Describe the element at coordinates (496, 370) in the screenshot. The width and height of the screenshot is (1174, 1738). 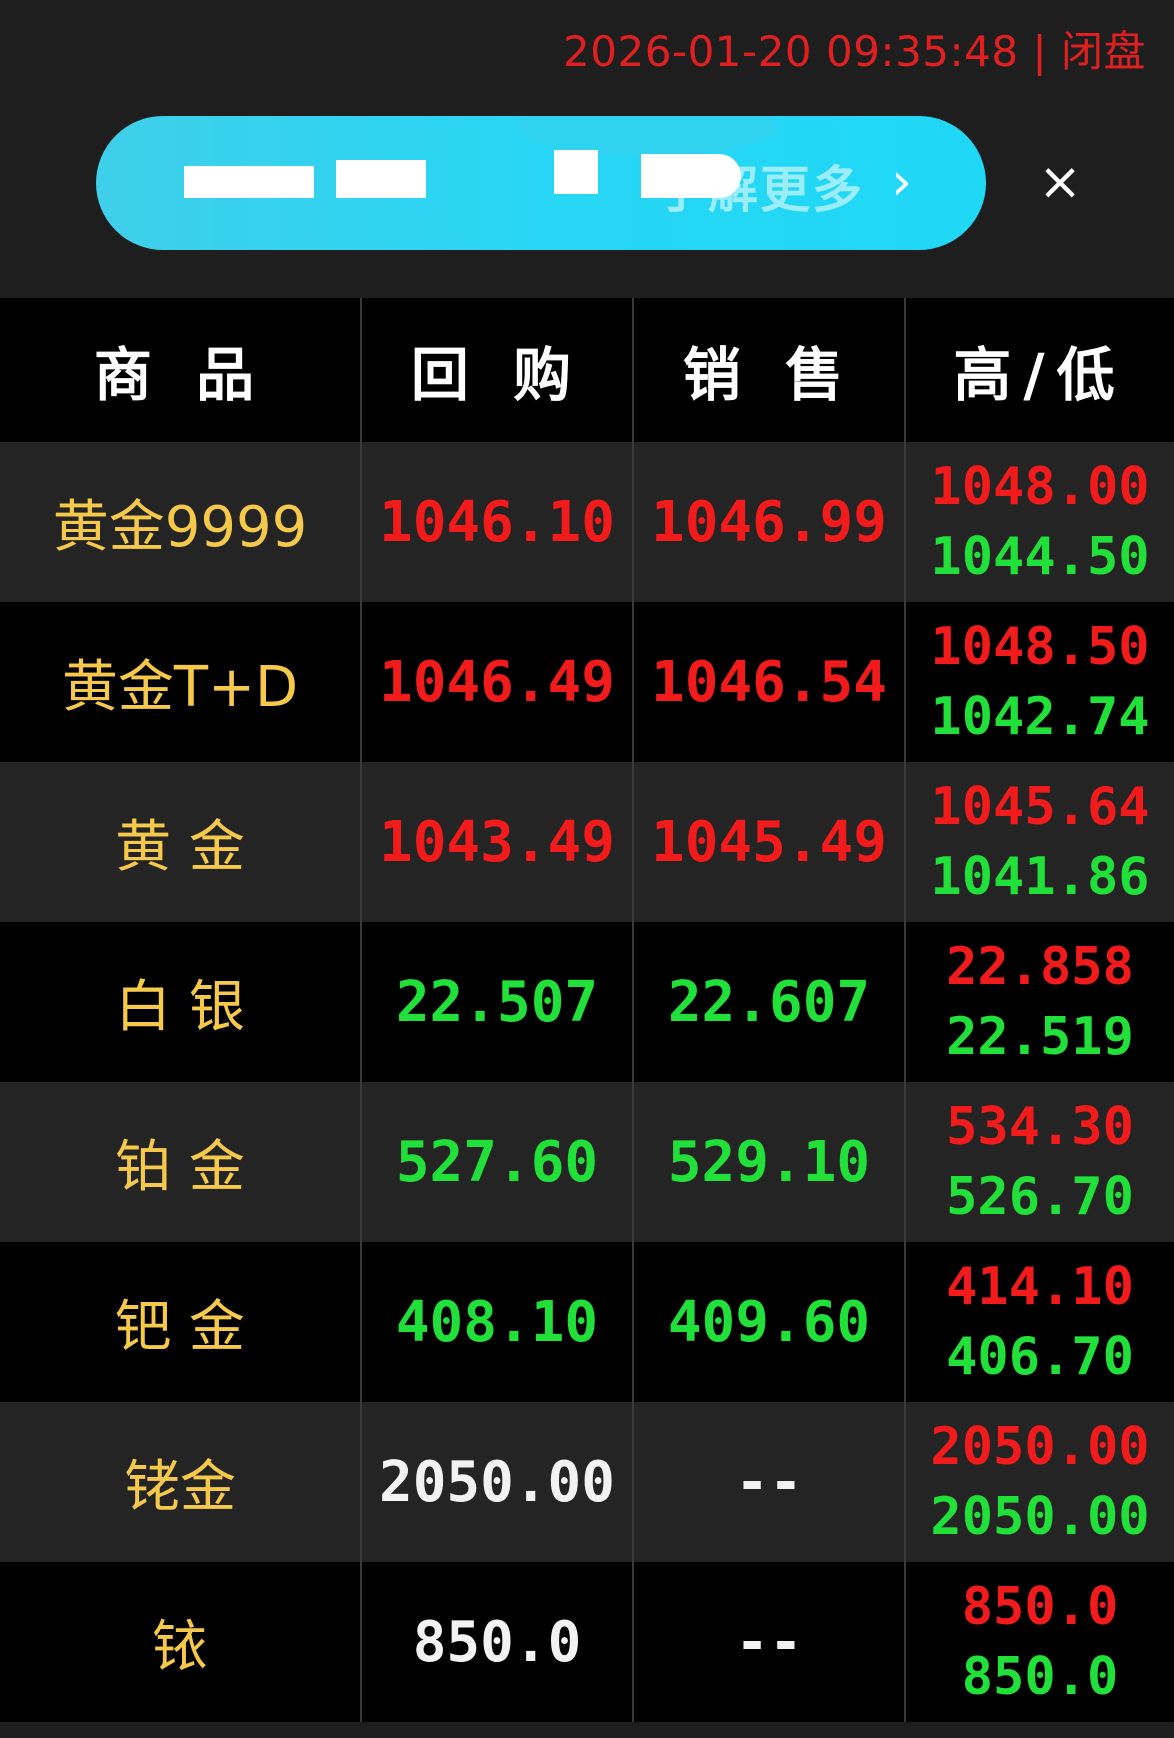
I see `header-buyback: 回 购` at that location.